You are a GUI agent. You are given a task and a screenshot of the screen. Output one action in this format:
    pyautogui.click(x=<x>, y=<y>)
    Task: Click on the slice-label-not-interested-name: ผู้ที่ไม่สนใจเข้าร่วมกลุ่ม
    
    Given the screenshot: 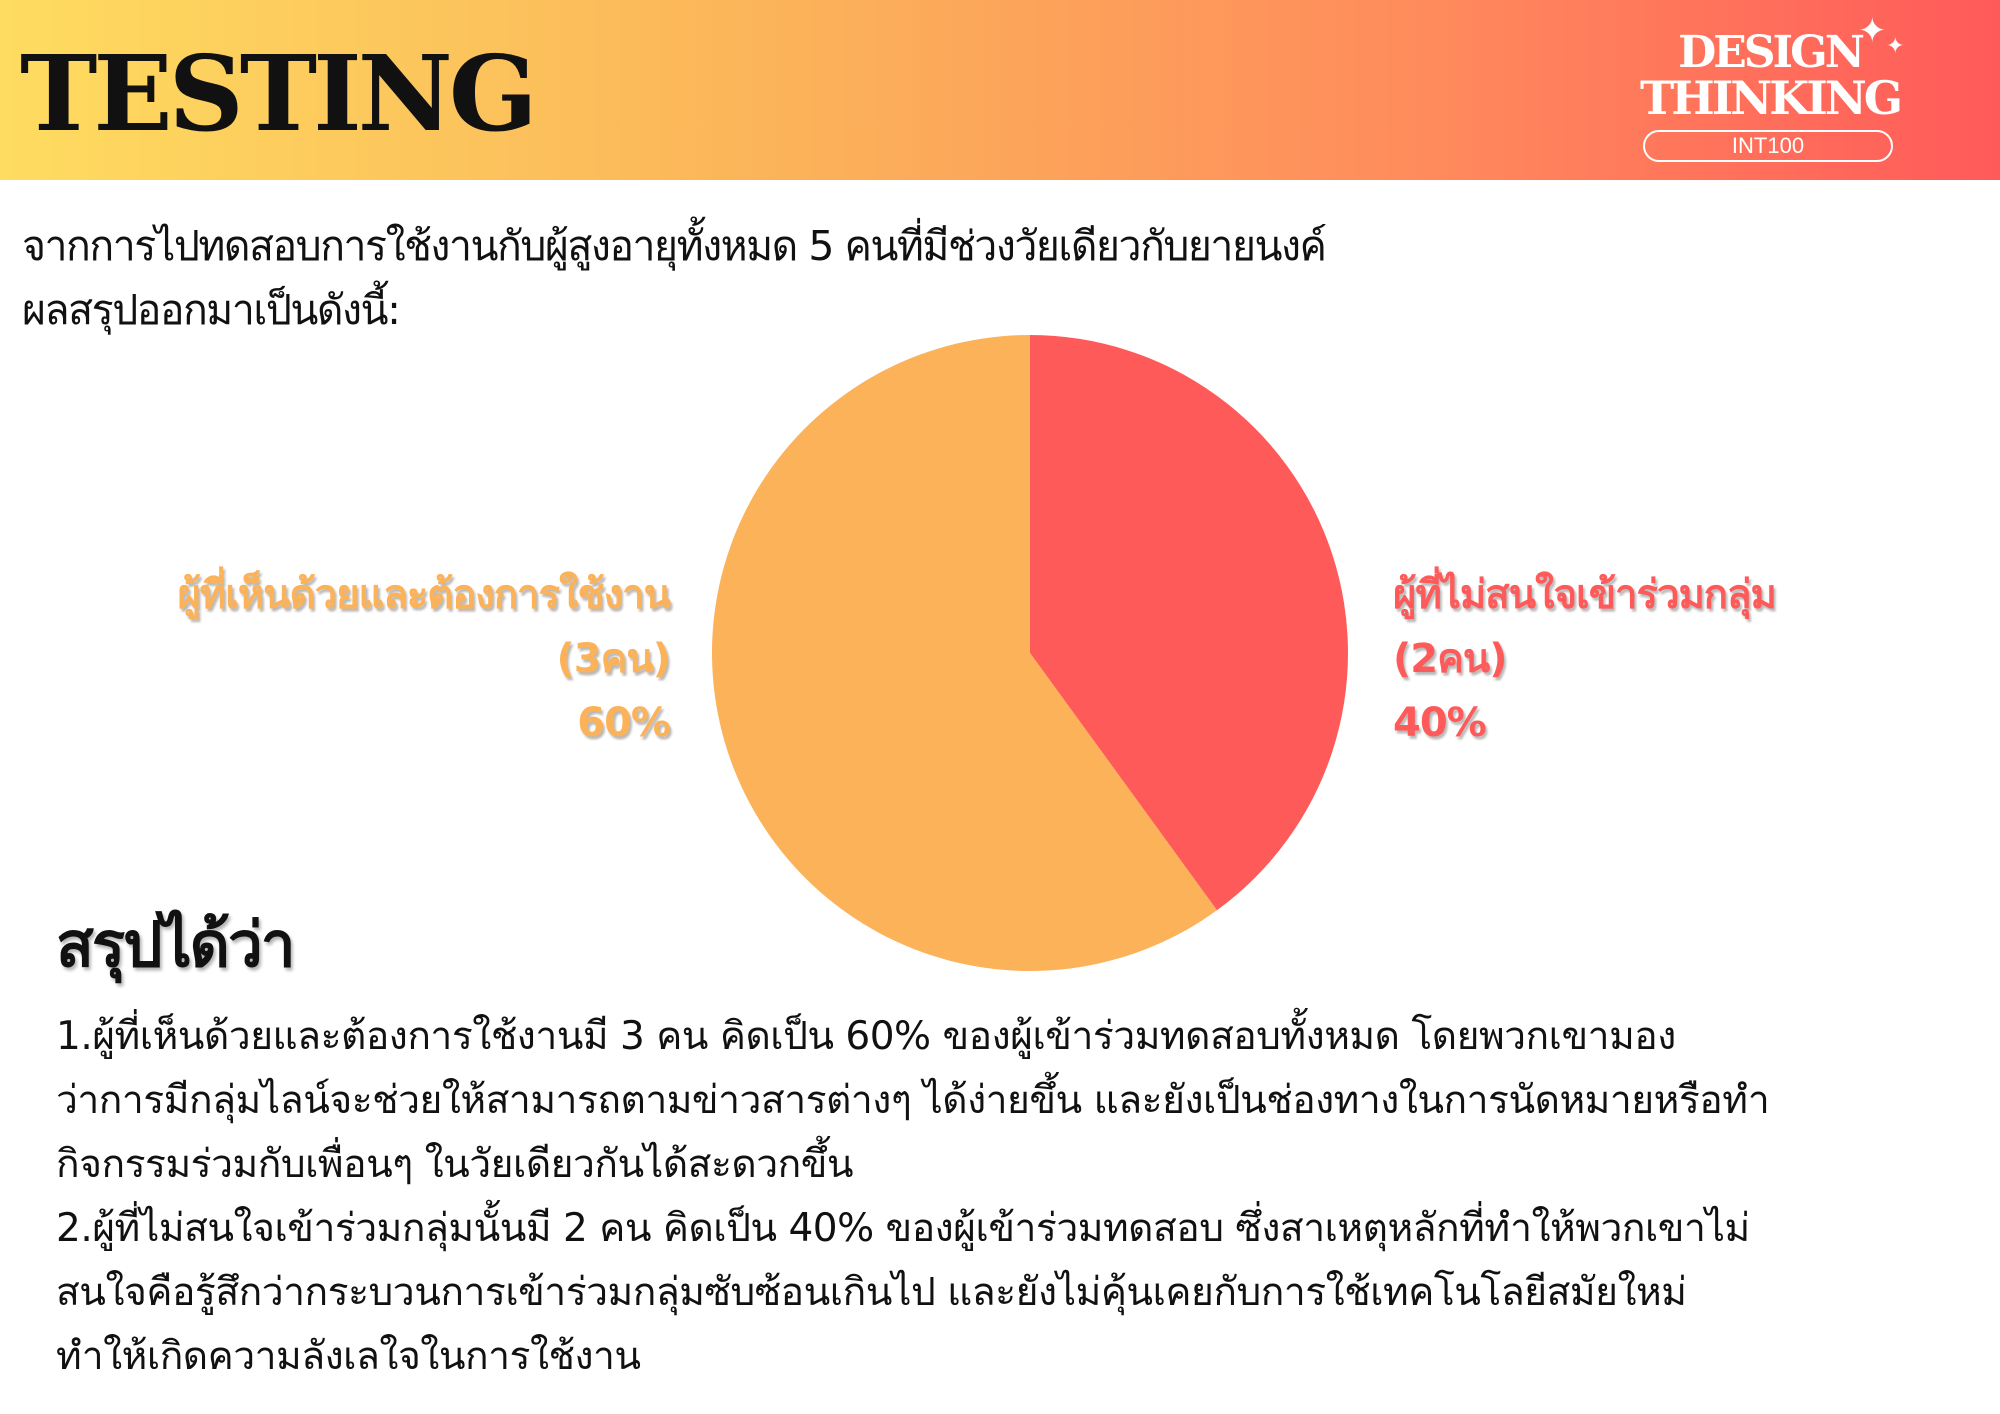 What is the action you would take?
    pyautogui.click(x=1585, y=595)
    